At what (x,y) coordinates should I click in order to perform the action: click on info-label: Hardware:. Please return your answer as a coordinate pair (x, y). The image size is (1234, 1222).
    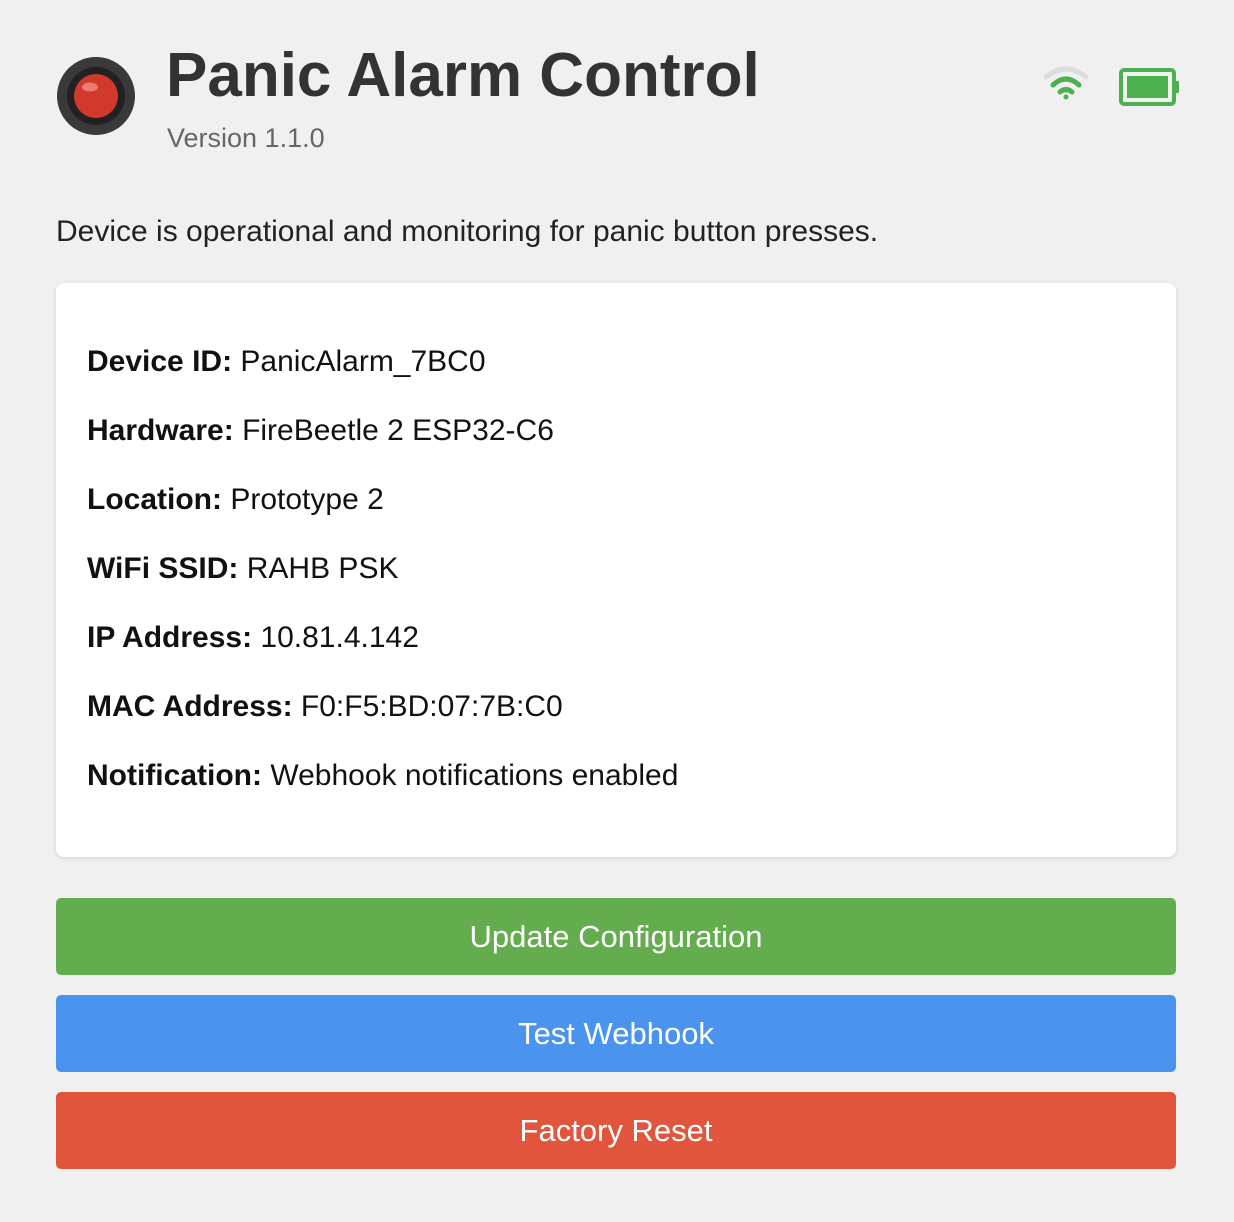
    Looking at the image, I should click on (160, 430).